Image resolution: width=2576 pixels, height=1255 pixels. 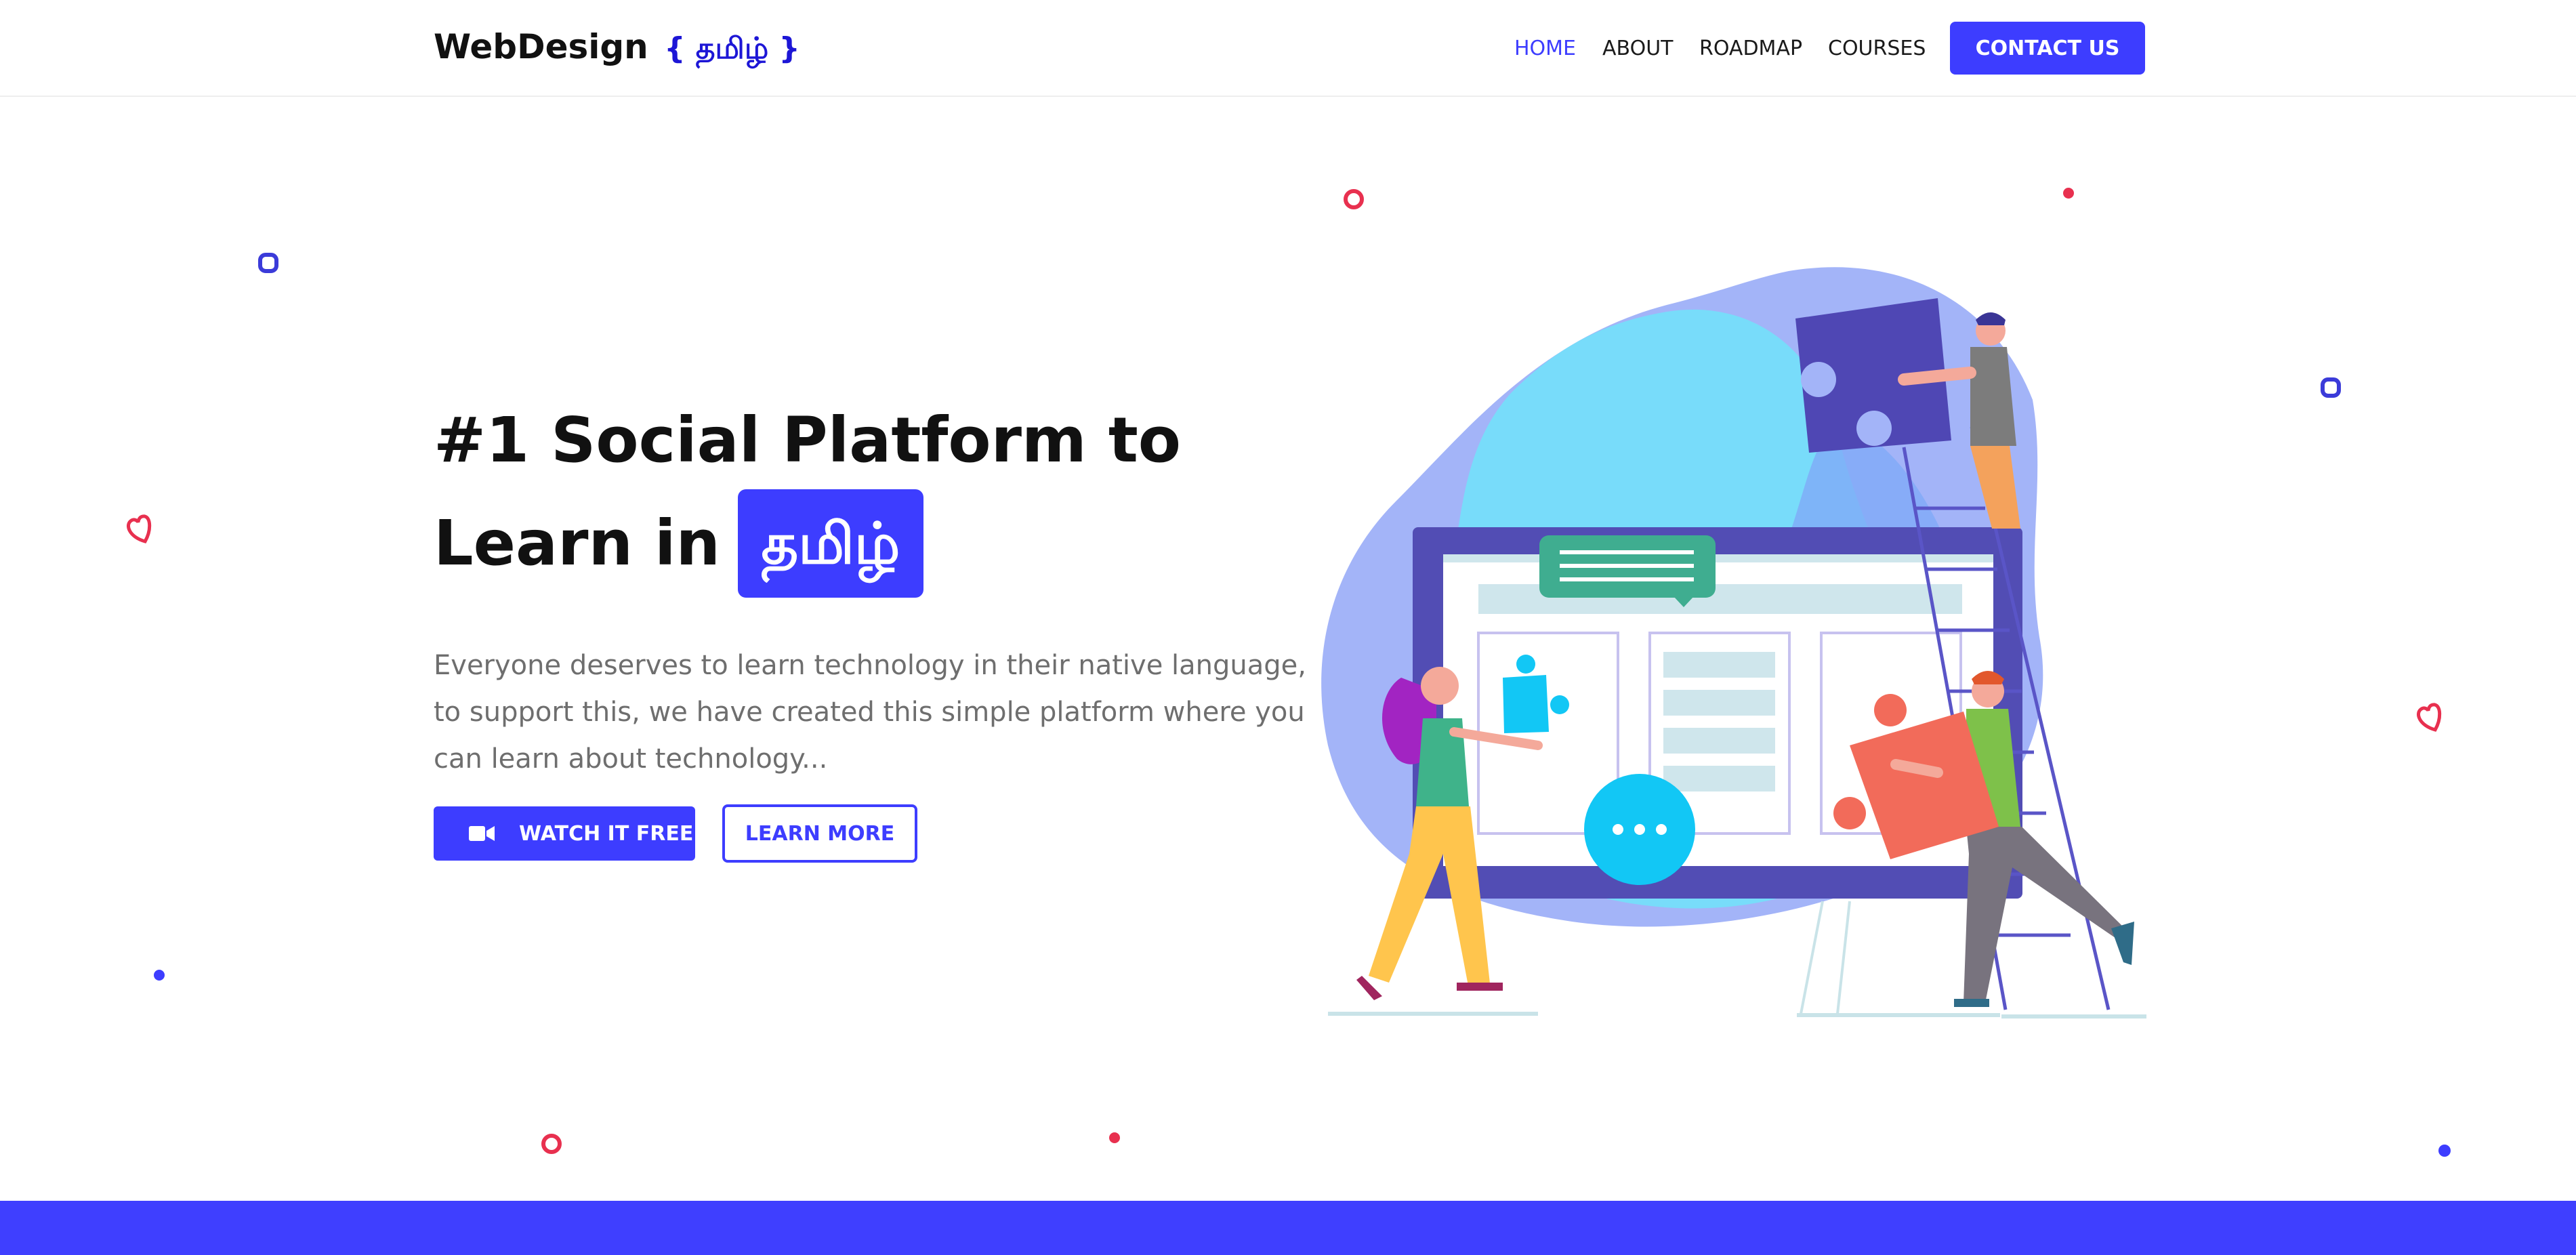 What do you see at coordinates (808, 440) in the screenshot?
I see `hero-title-line1: #1 Social Platform to` at bounding box center [808, 440].